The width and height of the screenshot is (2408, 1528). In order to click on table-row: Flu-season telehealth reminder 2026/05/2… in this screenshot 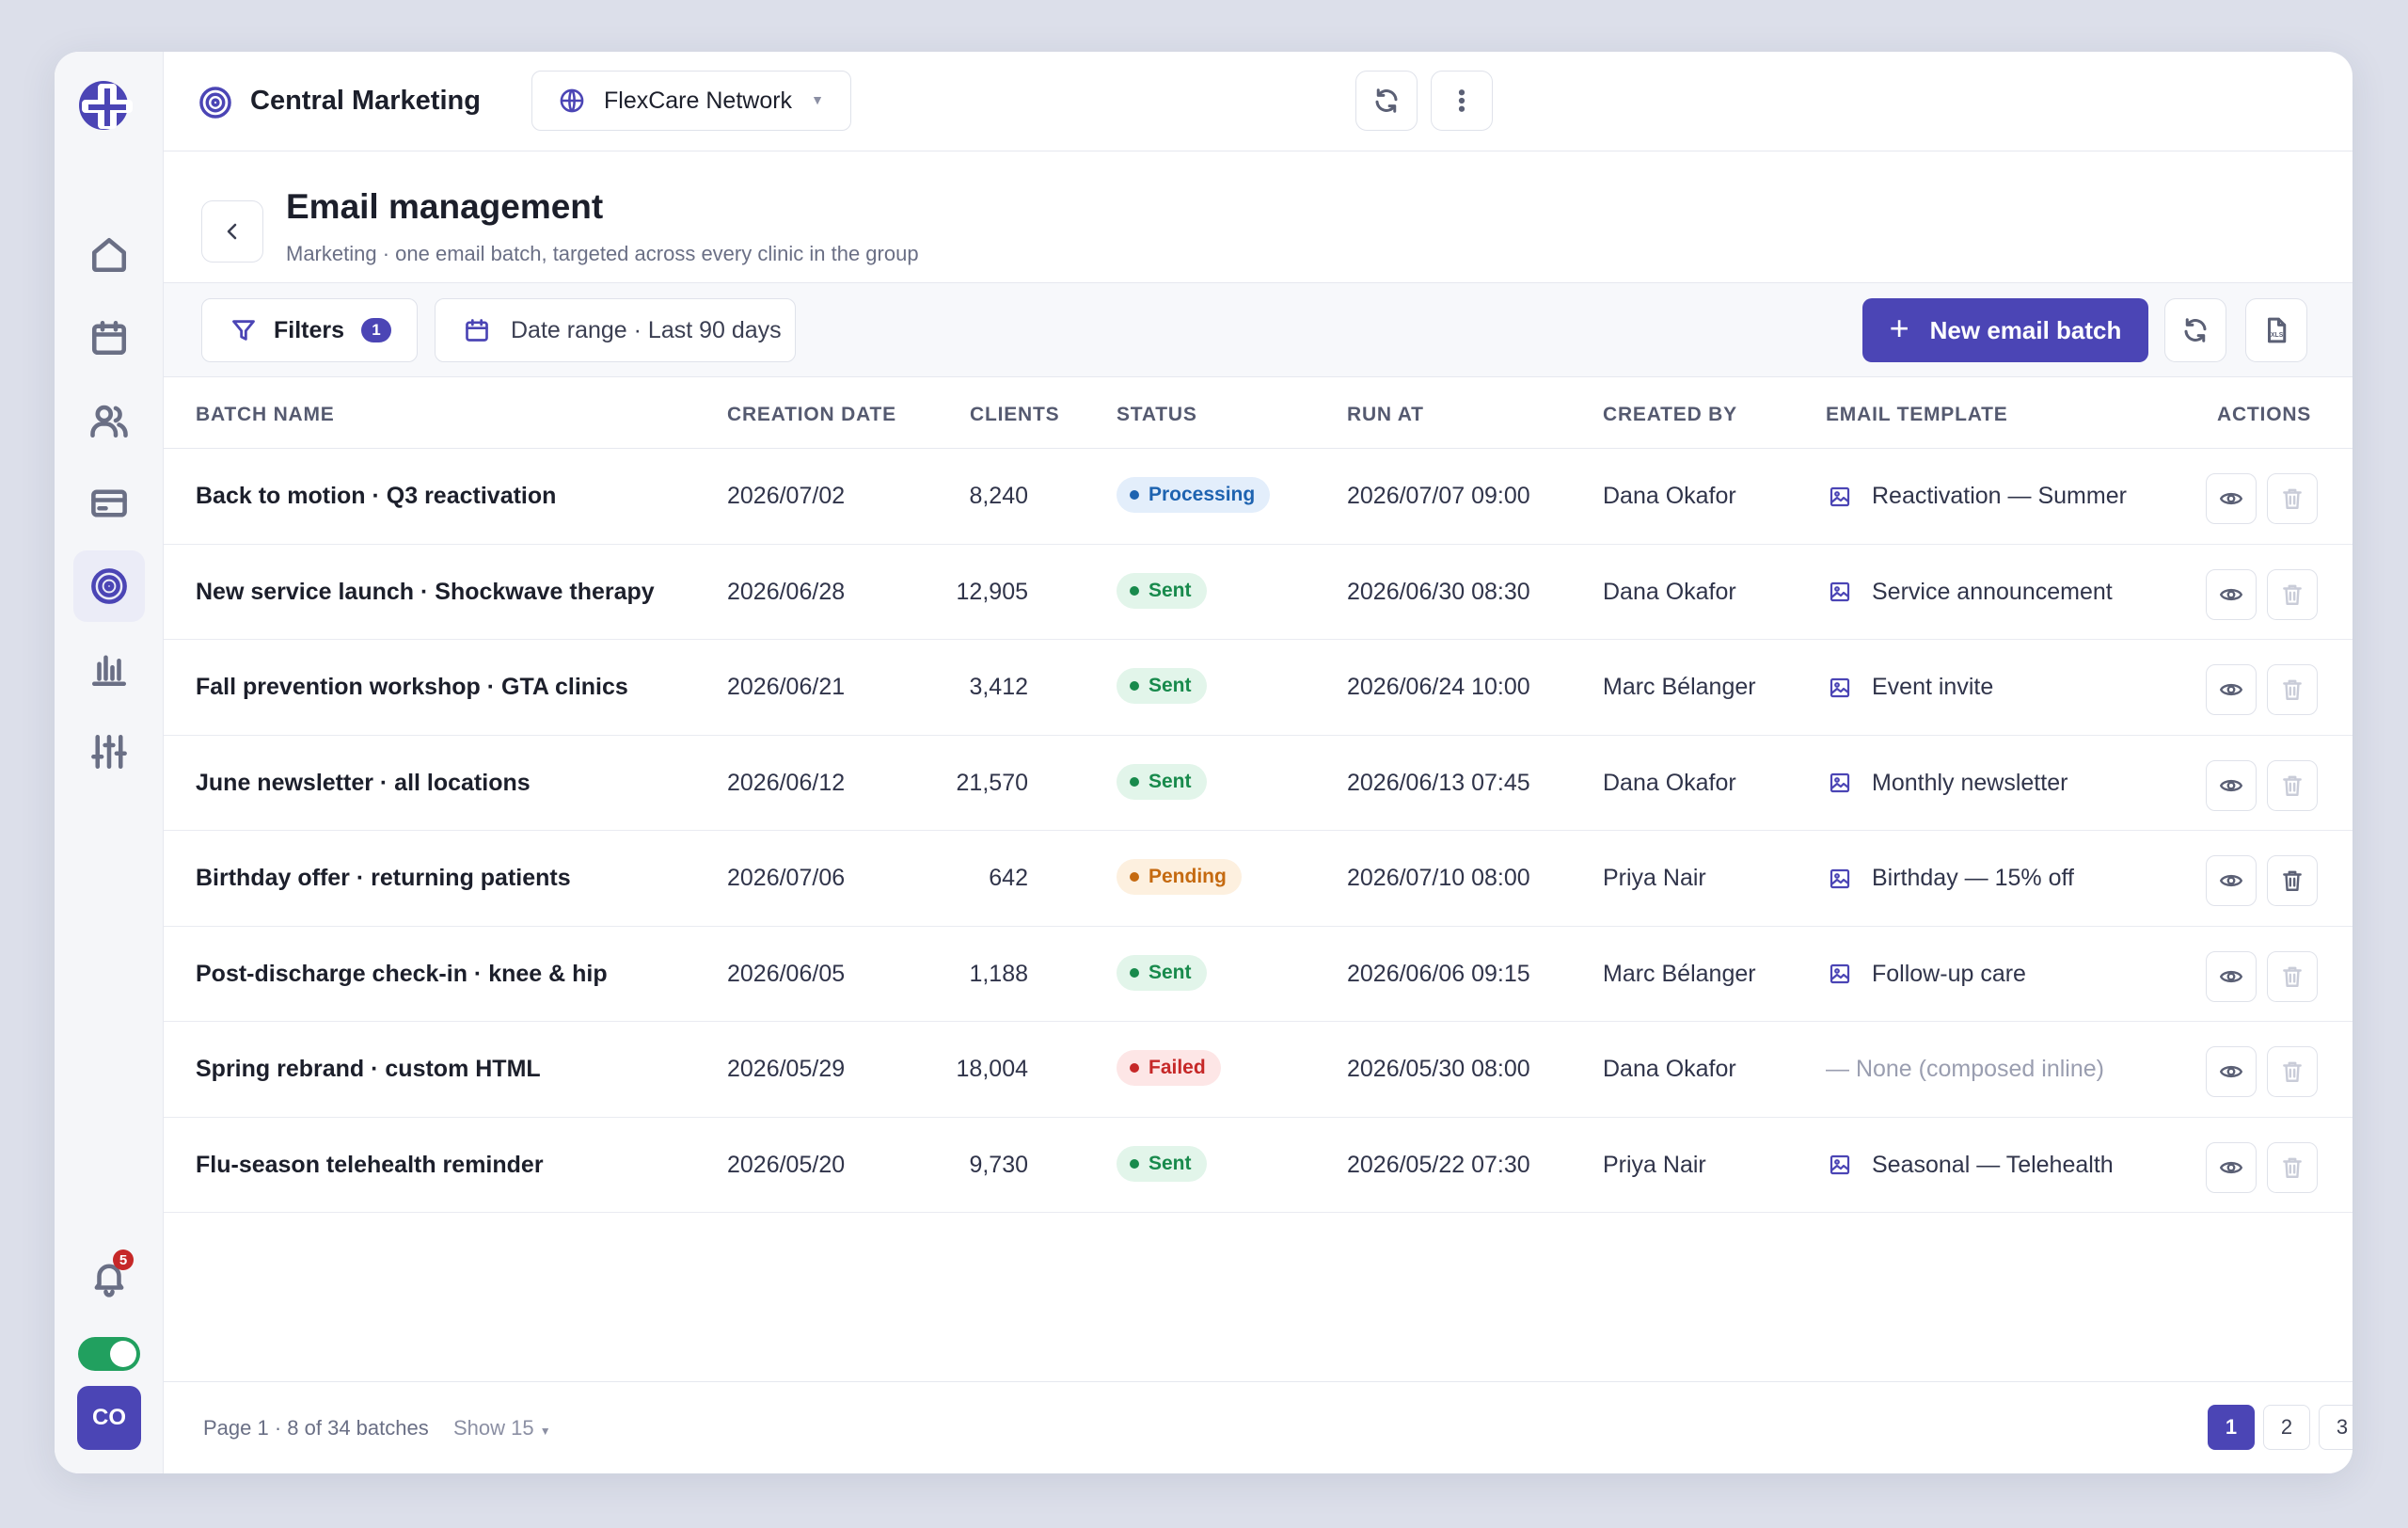, I will do `click(1258, 1165)`.